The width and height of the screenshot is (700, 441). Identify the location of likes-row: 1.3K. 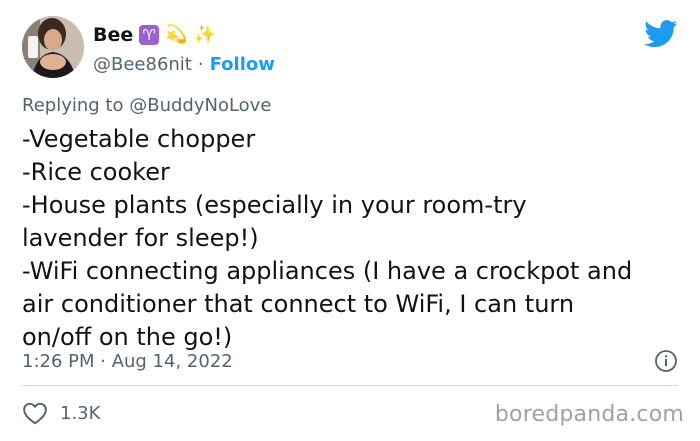
(61, 413).